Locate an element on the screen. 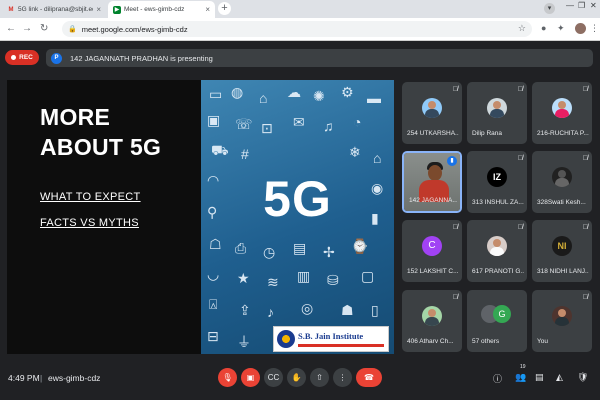 The image size is (600, 400). lock-icon: 🔒 is located at coordinates (72, 29).